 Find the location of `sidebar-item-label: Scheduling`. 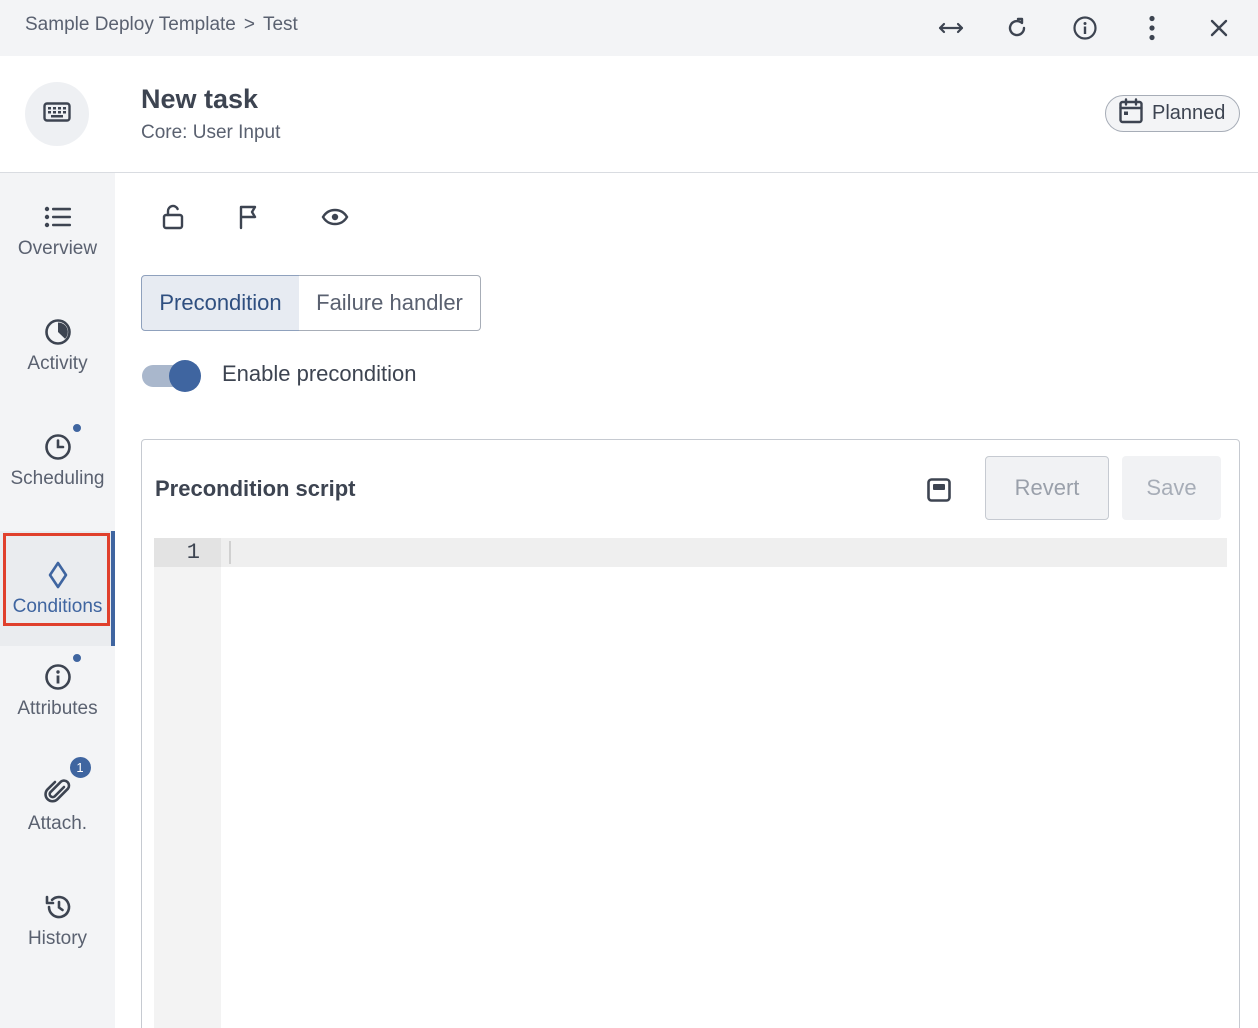

sidebar-item-label: Scheduling is located at coordinates (57, 478).